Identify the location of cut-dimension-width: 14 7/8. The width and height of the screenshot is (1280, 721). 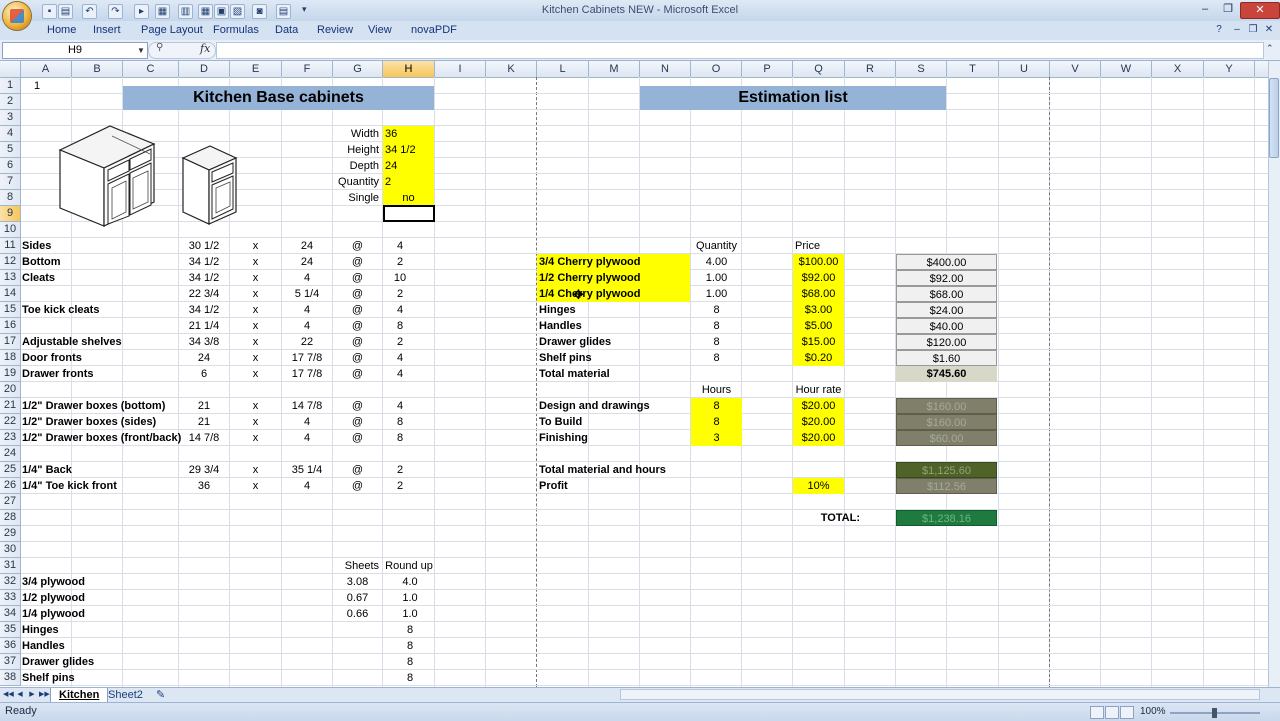
(307, 406).